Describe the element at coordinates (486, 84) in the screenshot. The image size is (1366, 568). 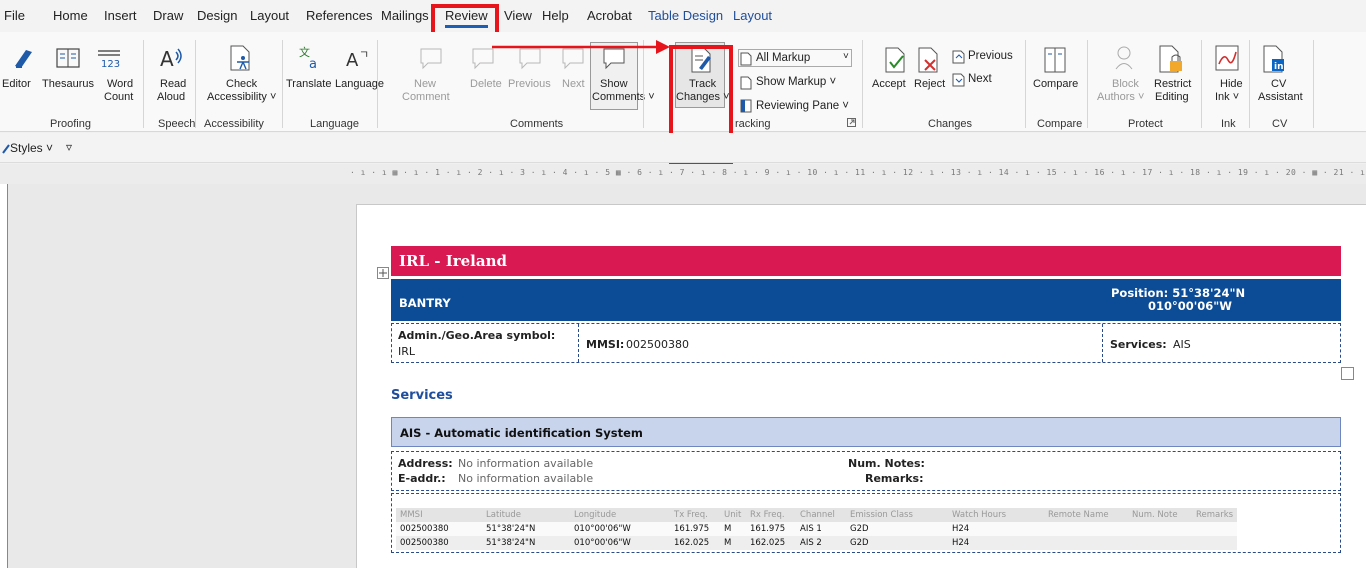
I see `delete-comment-button: Delete` at that location.